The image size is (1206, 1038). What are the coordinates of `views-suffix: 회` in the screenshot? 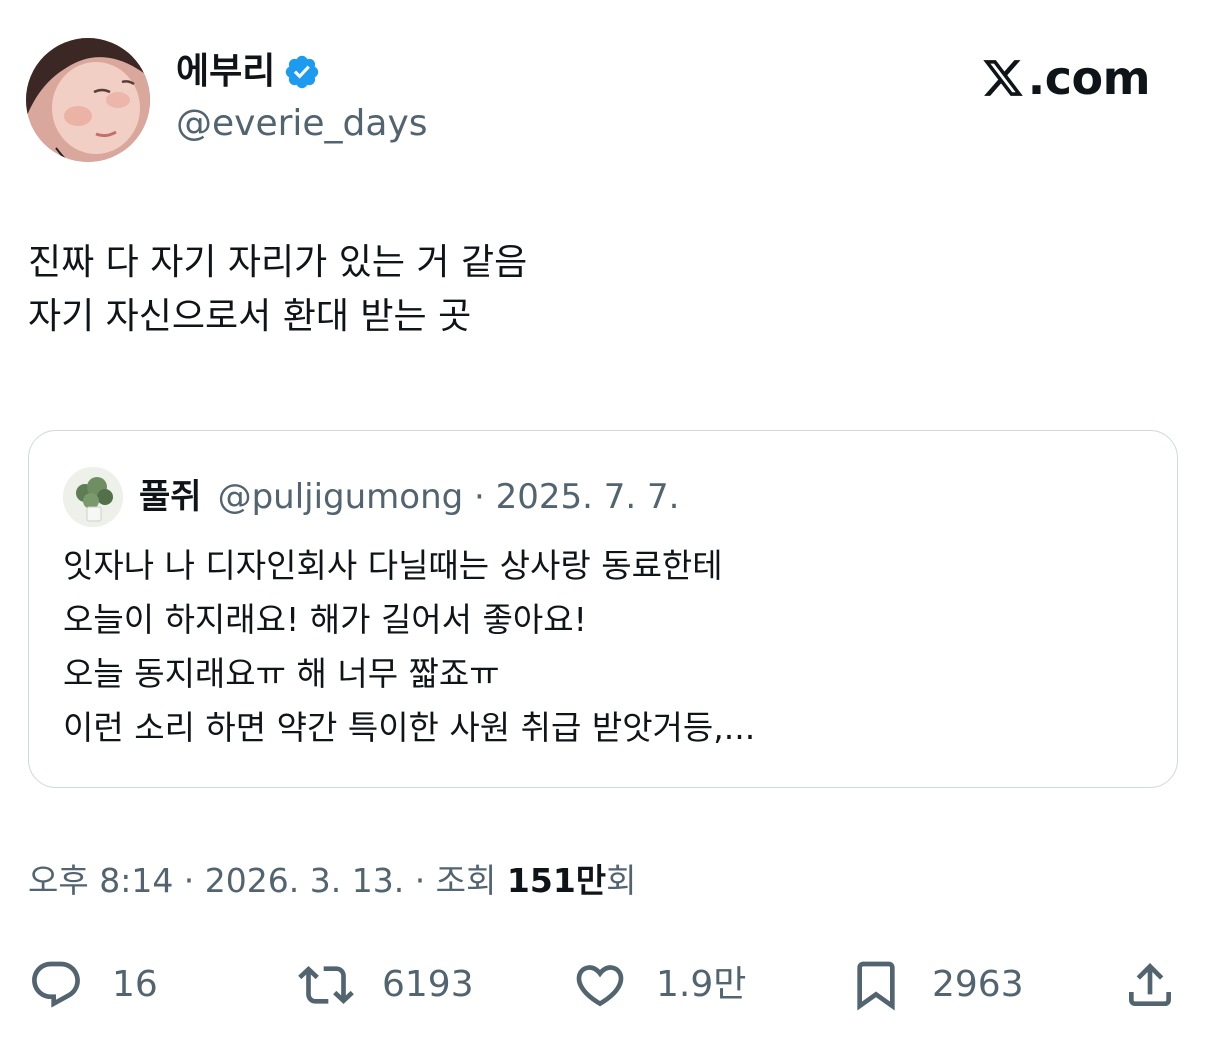 It's located at (621, 880).